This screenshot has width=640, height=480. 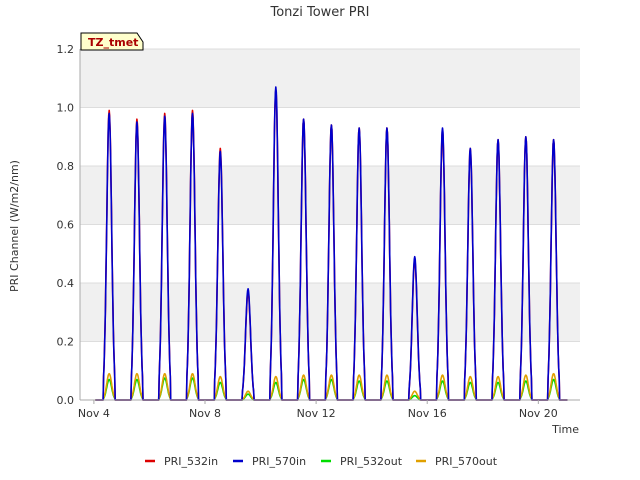 What do you see at coordinates (538, 413) in the screenshot?
I see `x-tick-label: Nov 20` at bounding box center [538, 413].